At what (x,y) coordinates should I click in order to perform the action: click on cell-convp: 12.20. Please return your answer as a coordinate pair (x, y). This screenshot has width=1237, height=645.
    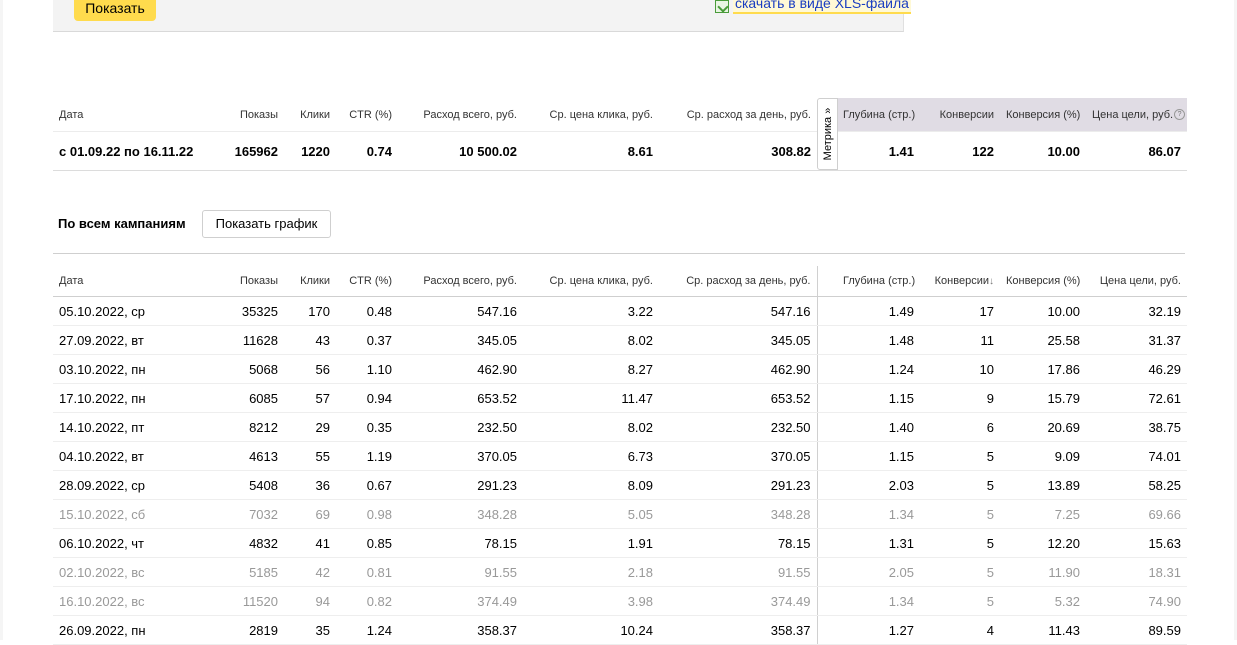
    Looking at the image, I should click on (1043, 543).